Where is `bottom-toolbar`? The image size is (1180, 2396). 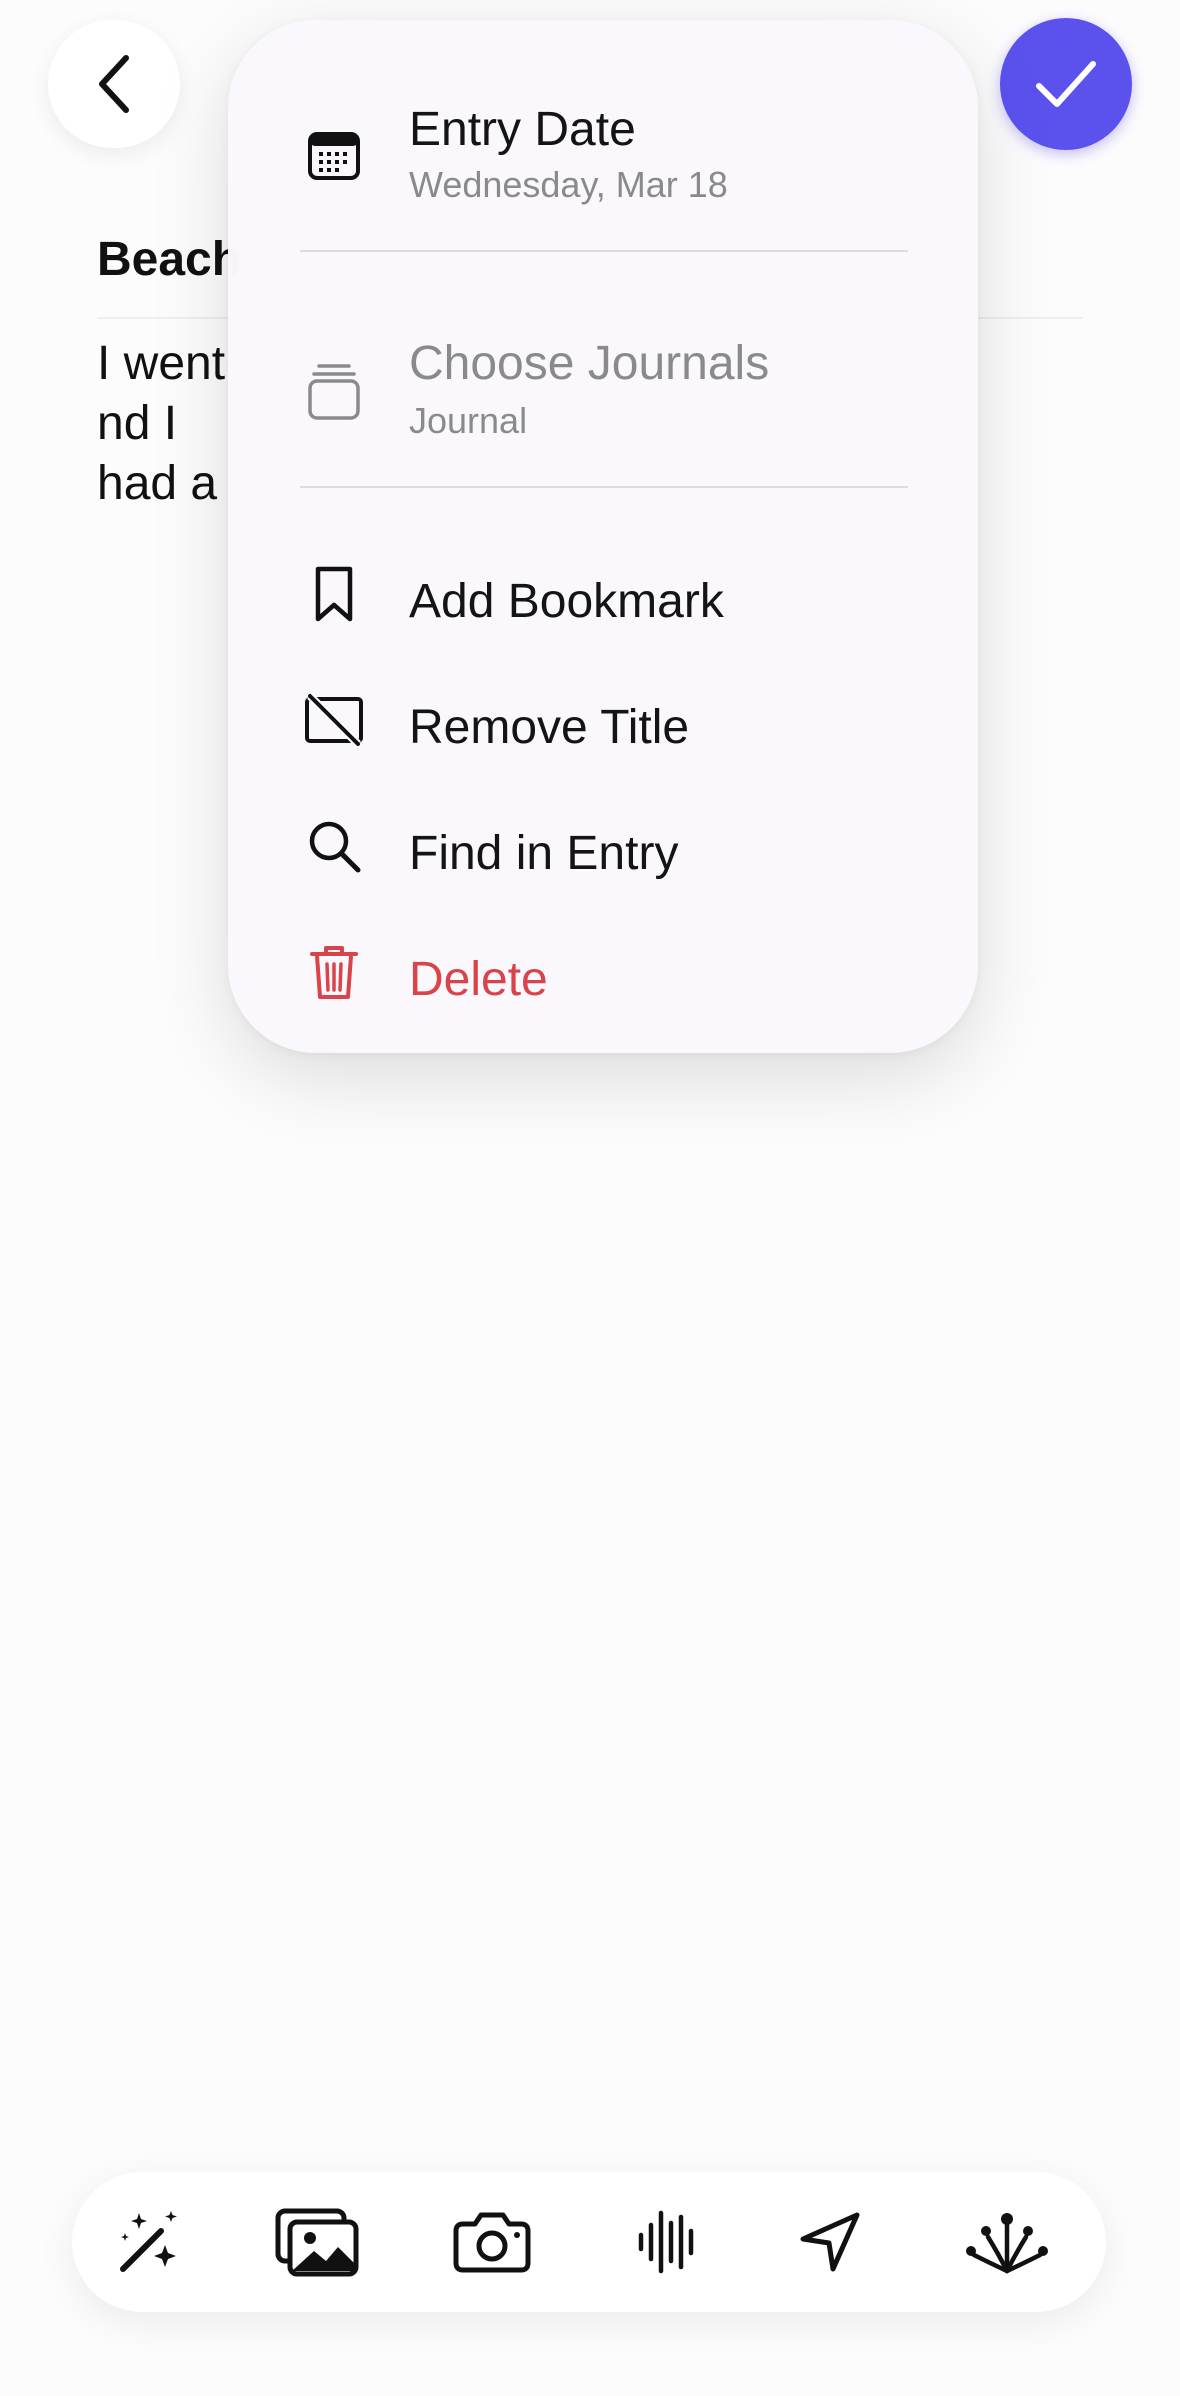 bottom-toolbar is located at coordinates (589, 2242).